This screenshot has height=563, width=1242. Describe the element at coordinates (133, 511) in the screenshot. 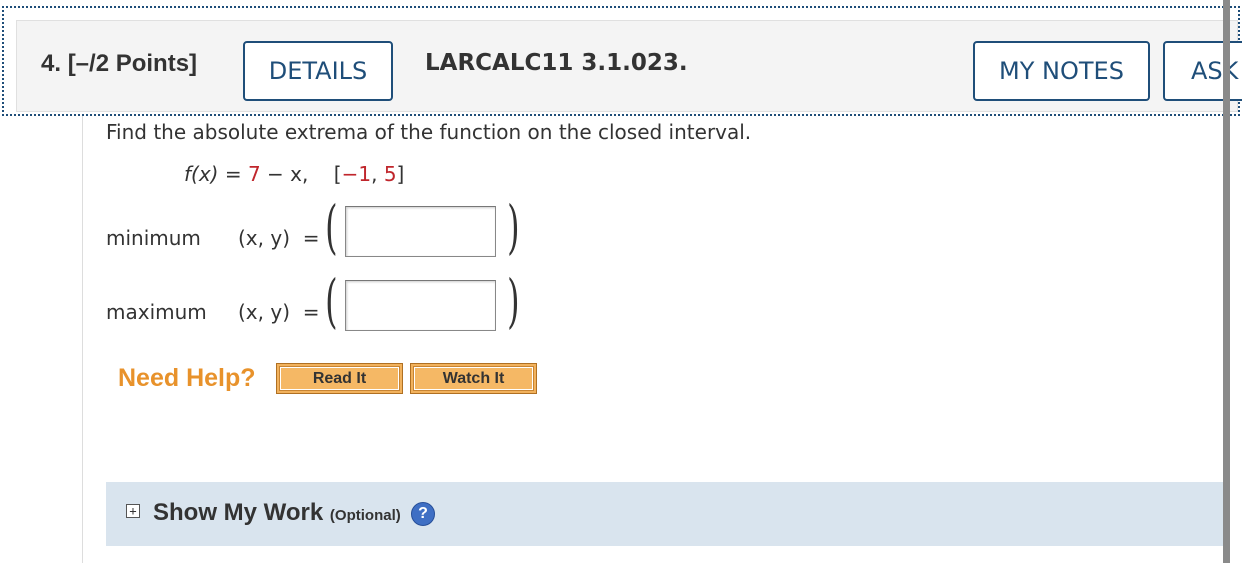

I see `expand-icon: +` at that location.